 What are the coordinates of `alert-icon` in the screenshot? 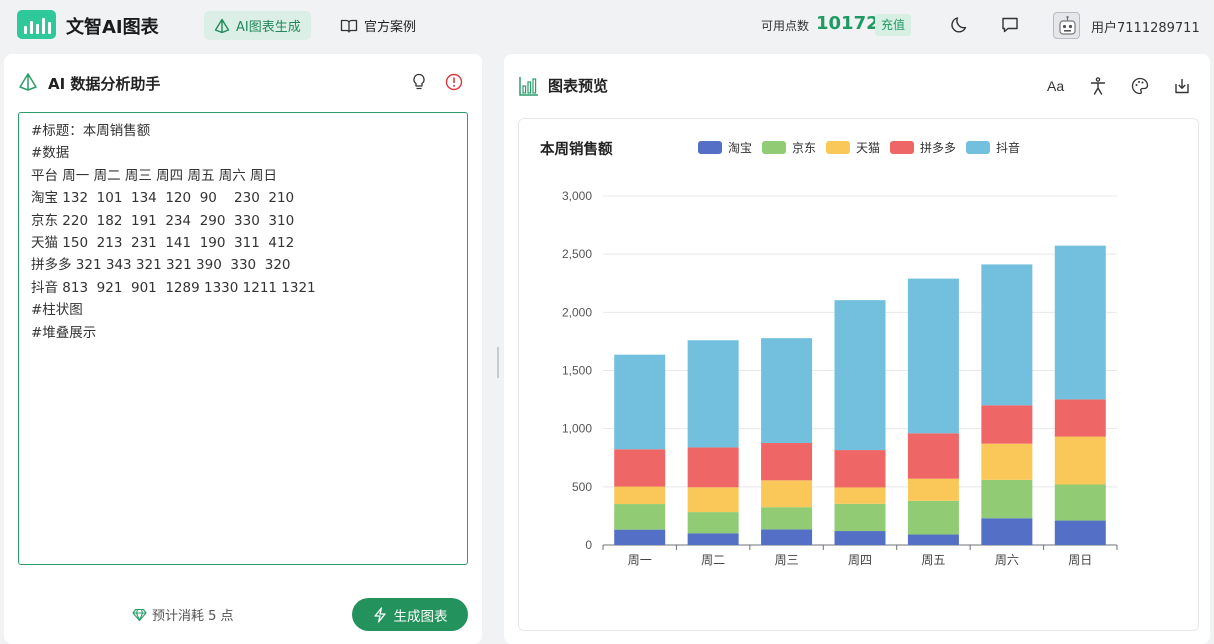 It's located at (454, 82).